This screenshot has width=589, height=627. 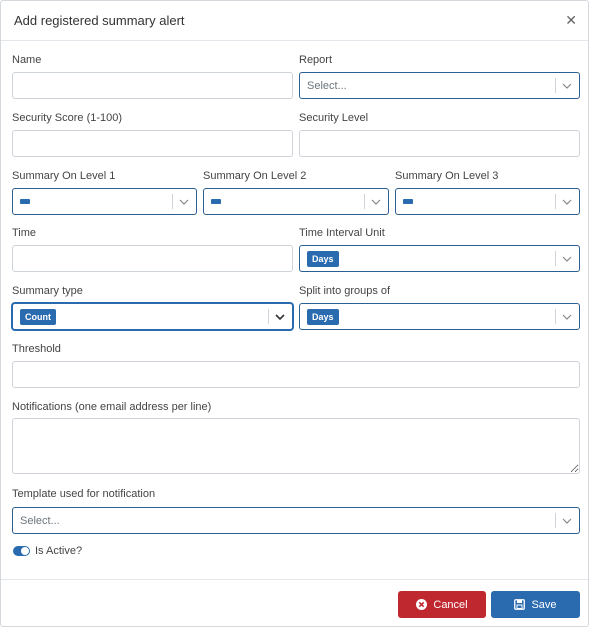 I want to click on summary-level1-label: Summary On Level 1, so click(x=64, y=176).